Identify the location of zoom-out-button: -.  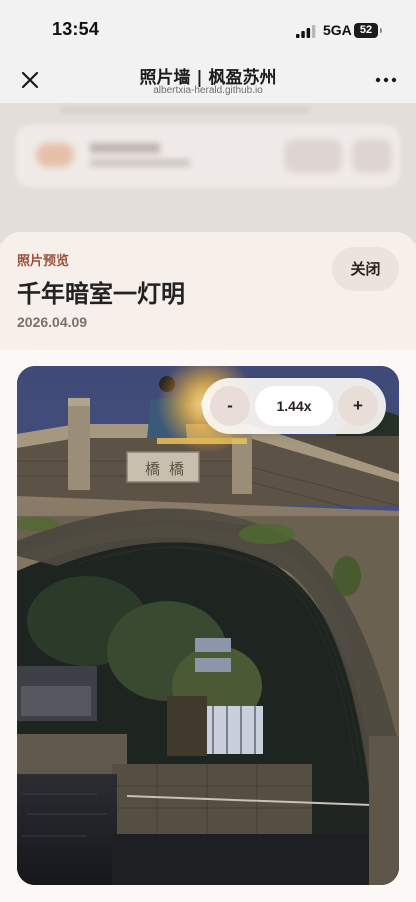
(230, 406).